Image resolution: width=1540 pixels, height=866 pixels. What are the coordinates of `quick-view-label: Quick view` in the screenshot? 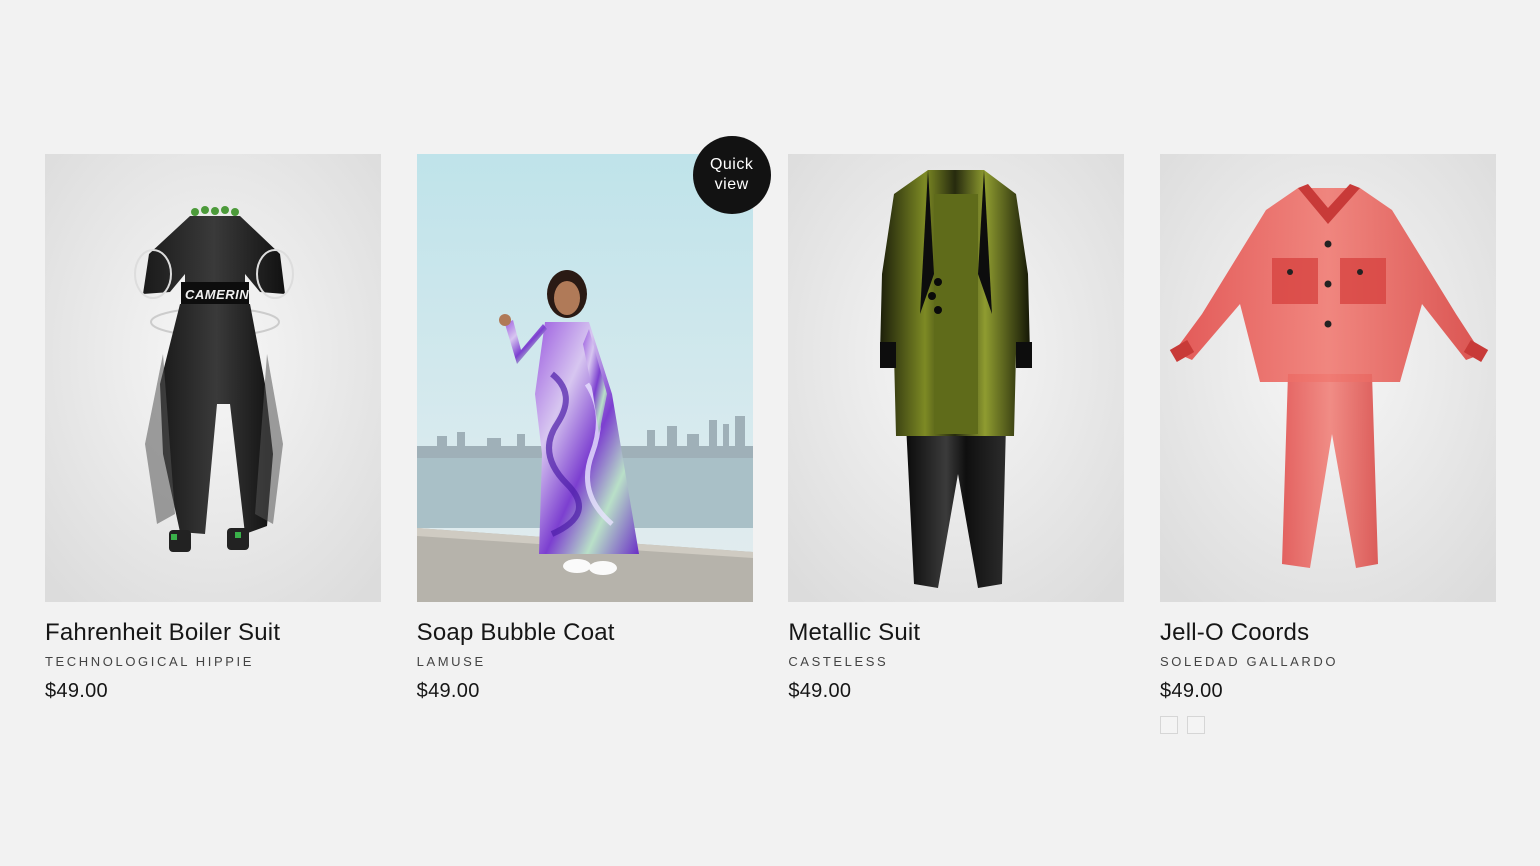 It's located at (731, 174).